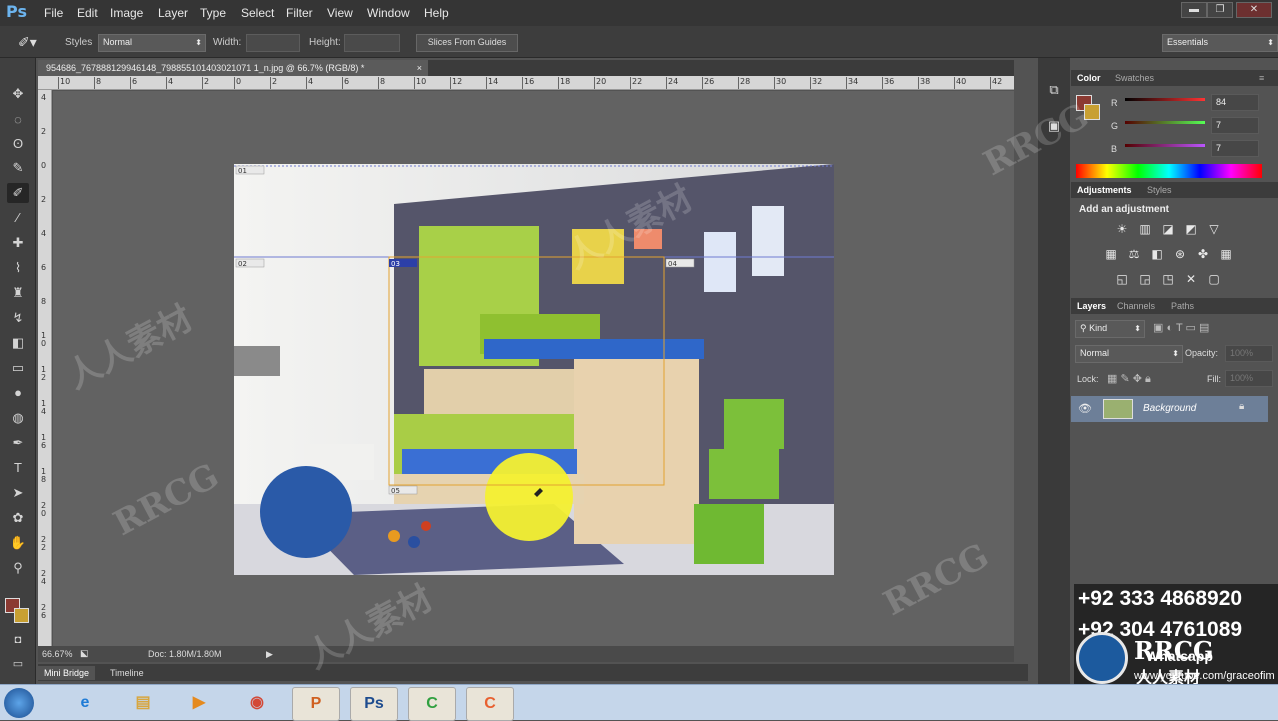 Image resolution: width=1278 pixels, height=721 pixels. What do you see at coordinates (67, 673) in the screenshot?
I see `tab-mini-bridge: Mini Bridge` at bounding box center [67, 673].